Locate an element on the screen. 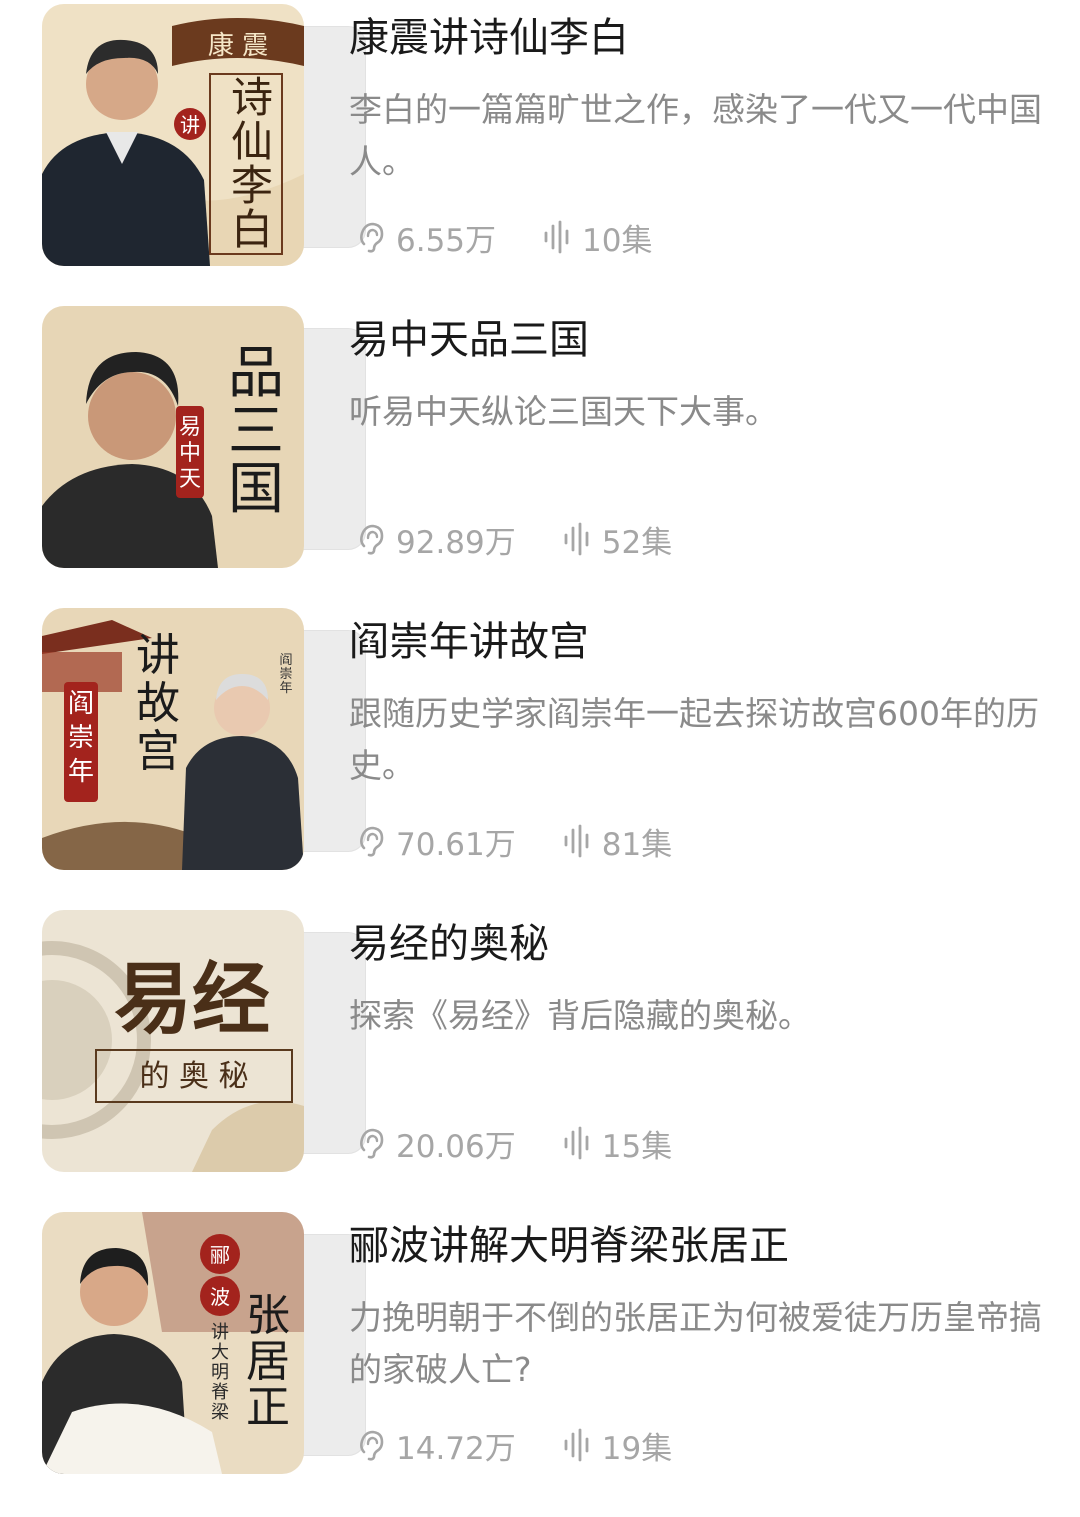 The height and width of the screenshot is (1517, 1080). svg-text: 张居正 is located at coordinates (268, 1361).